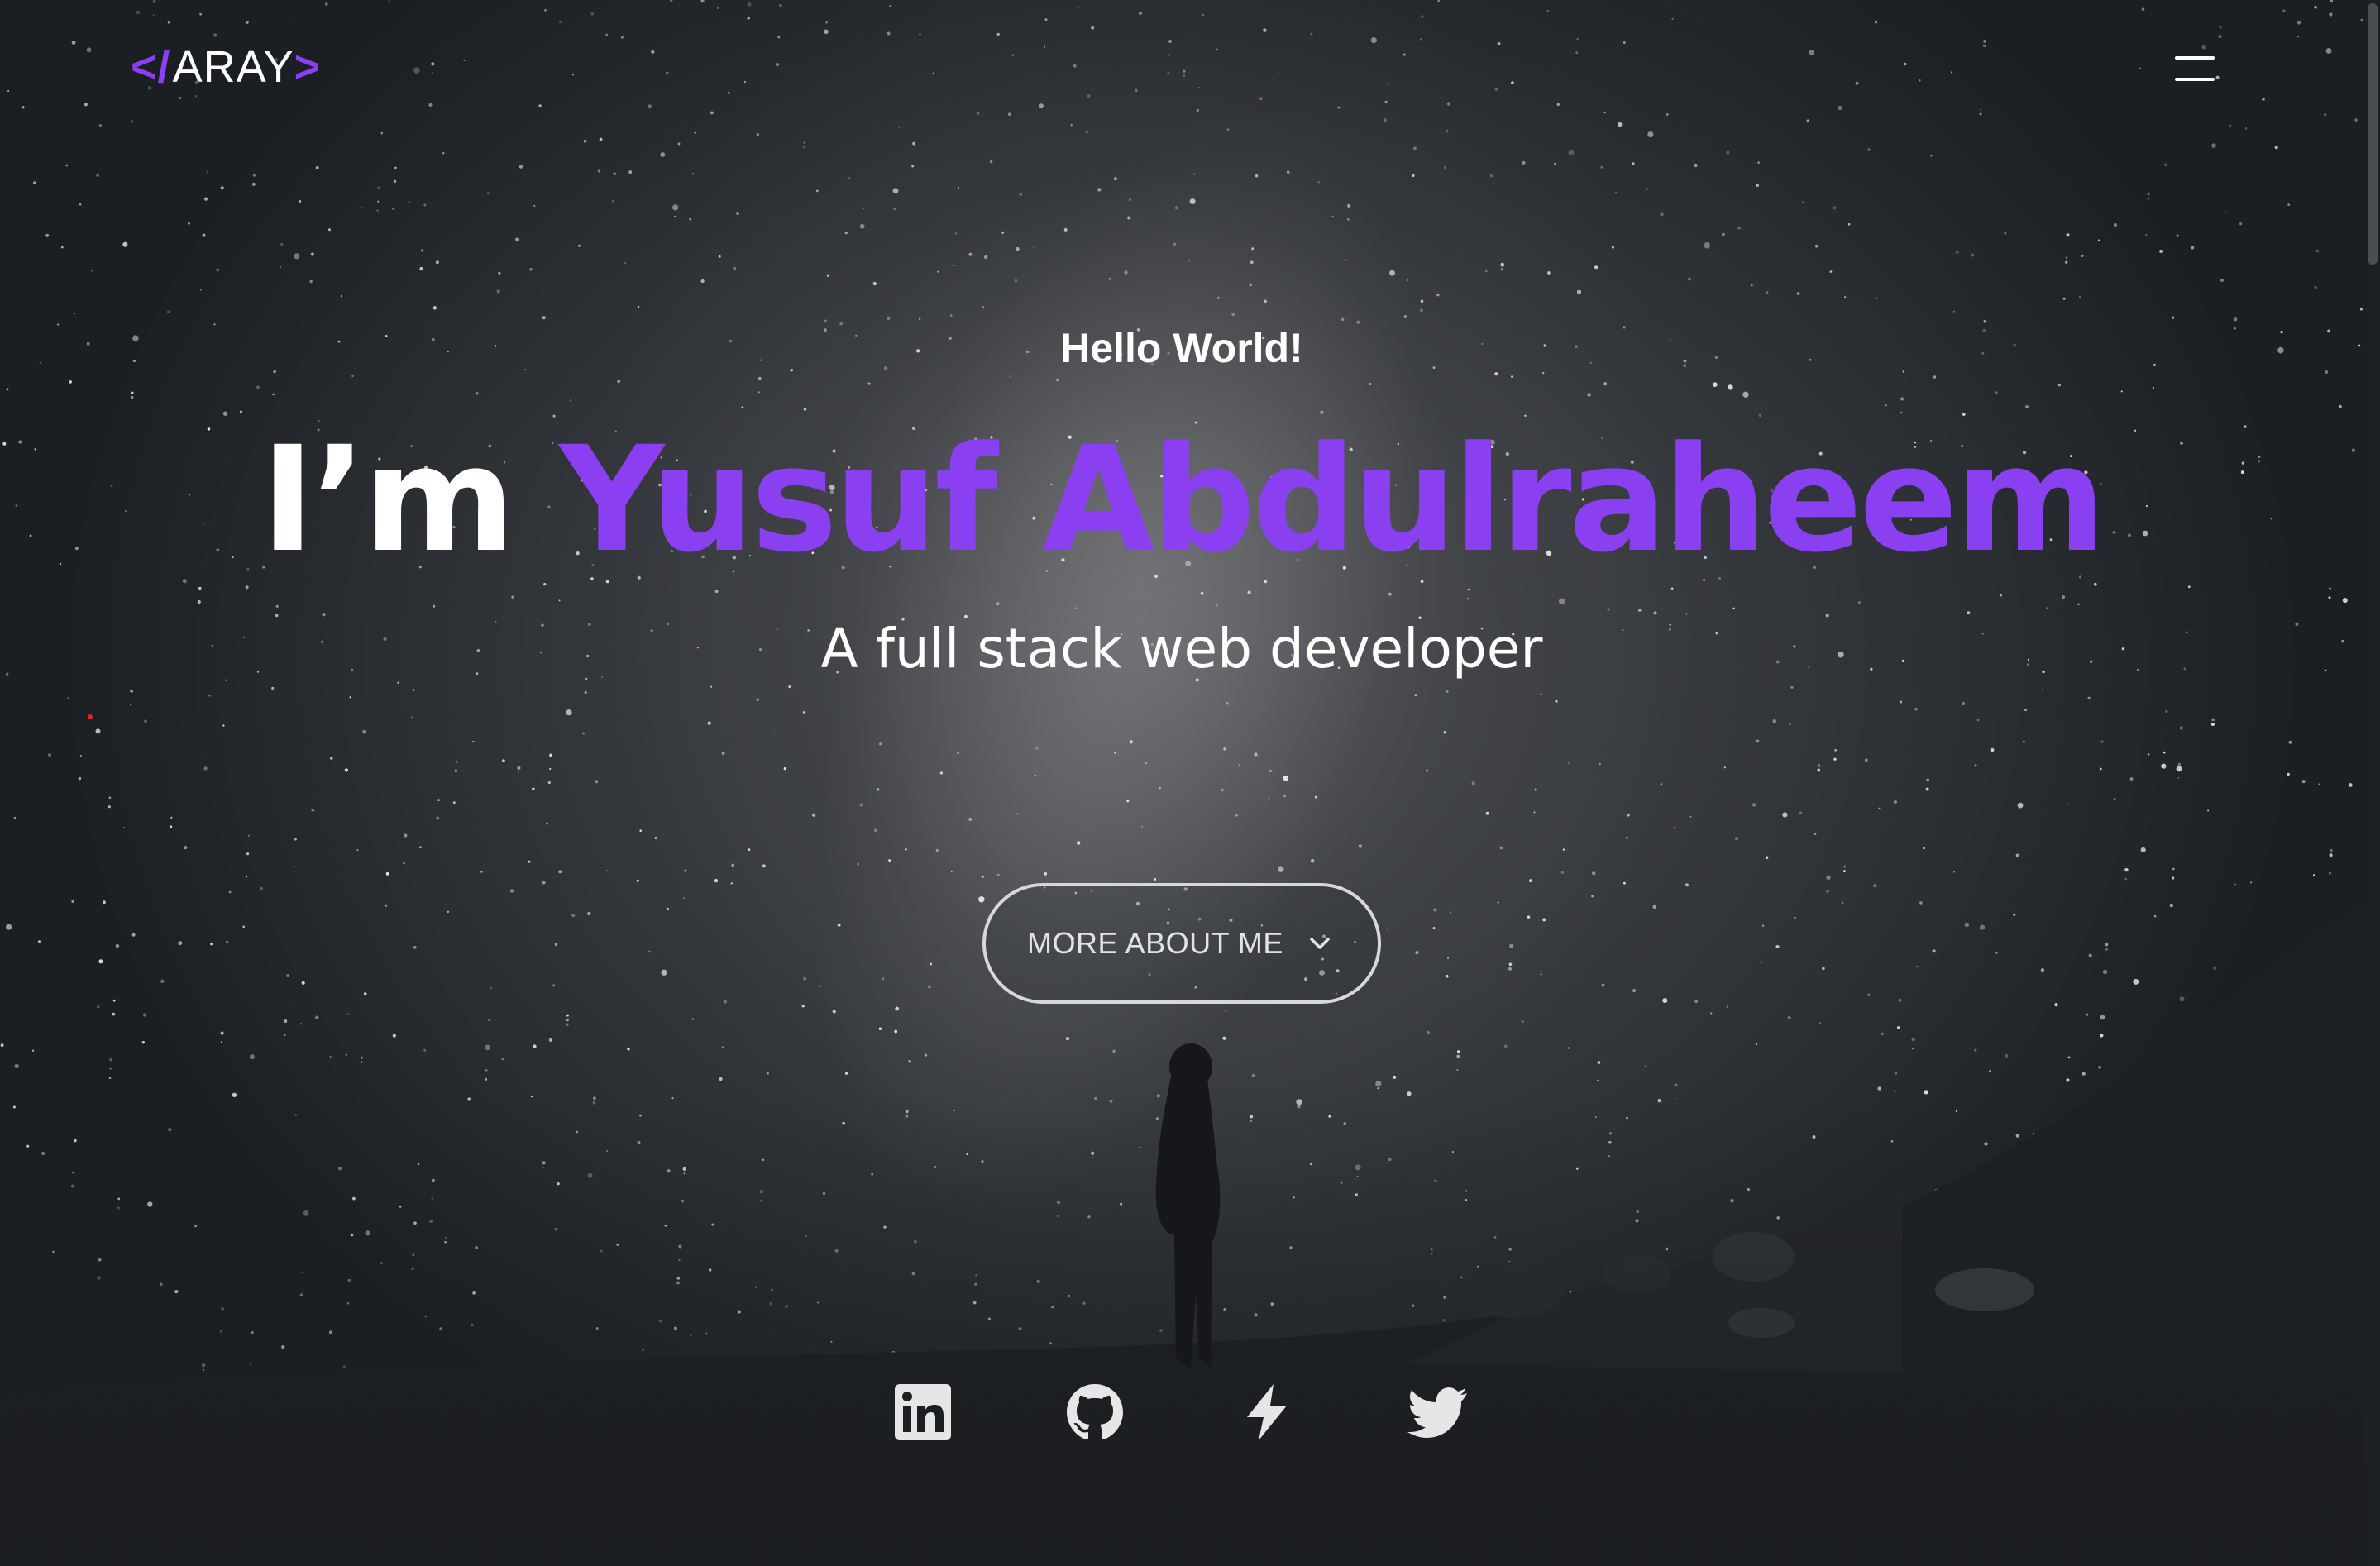 The height and width of the screenshot is (1566, 2380). Describe the element at coordinates (144, 67) in the screenshot. I see `logo-open-bracket: <` at that location.